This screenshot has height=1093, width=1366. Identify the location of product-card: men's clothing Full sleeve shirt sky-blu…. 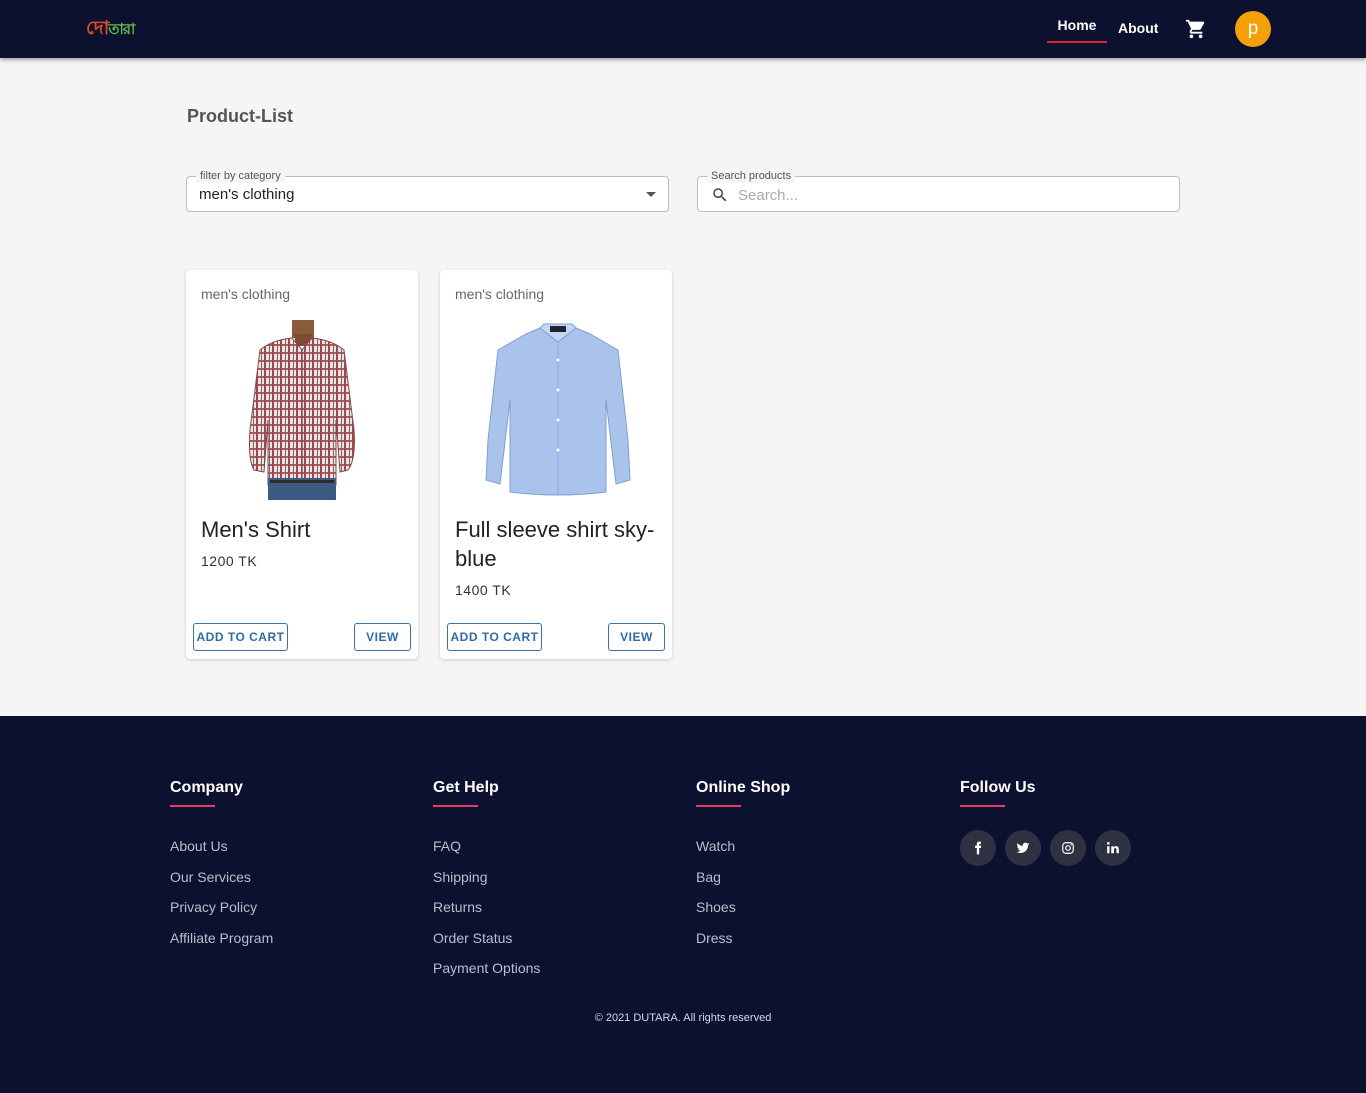
(556, 464).